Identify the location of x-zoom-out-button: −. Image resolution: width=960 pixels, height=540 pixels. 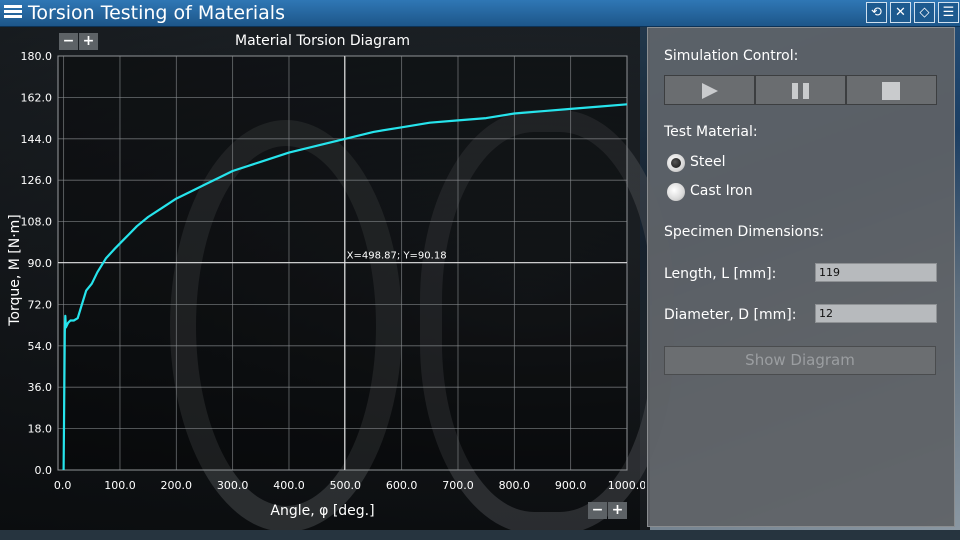
(597, 510).